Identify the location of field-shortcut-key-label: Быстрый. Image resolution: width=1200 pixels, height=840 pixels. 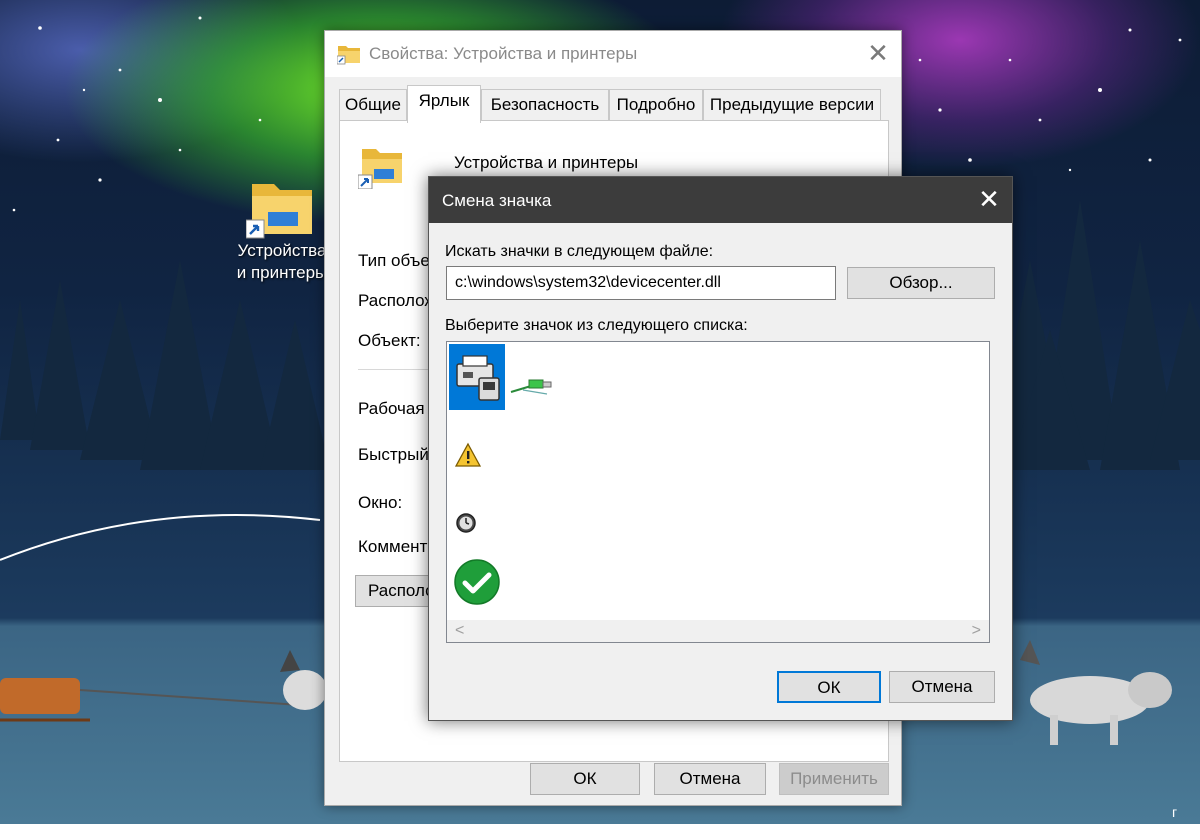
(393, 454).